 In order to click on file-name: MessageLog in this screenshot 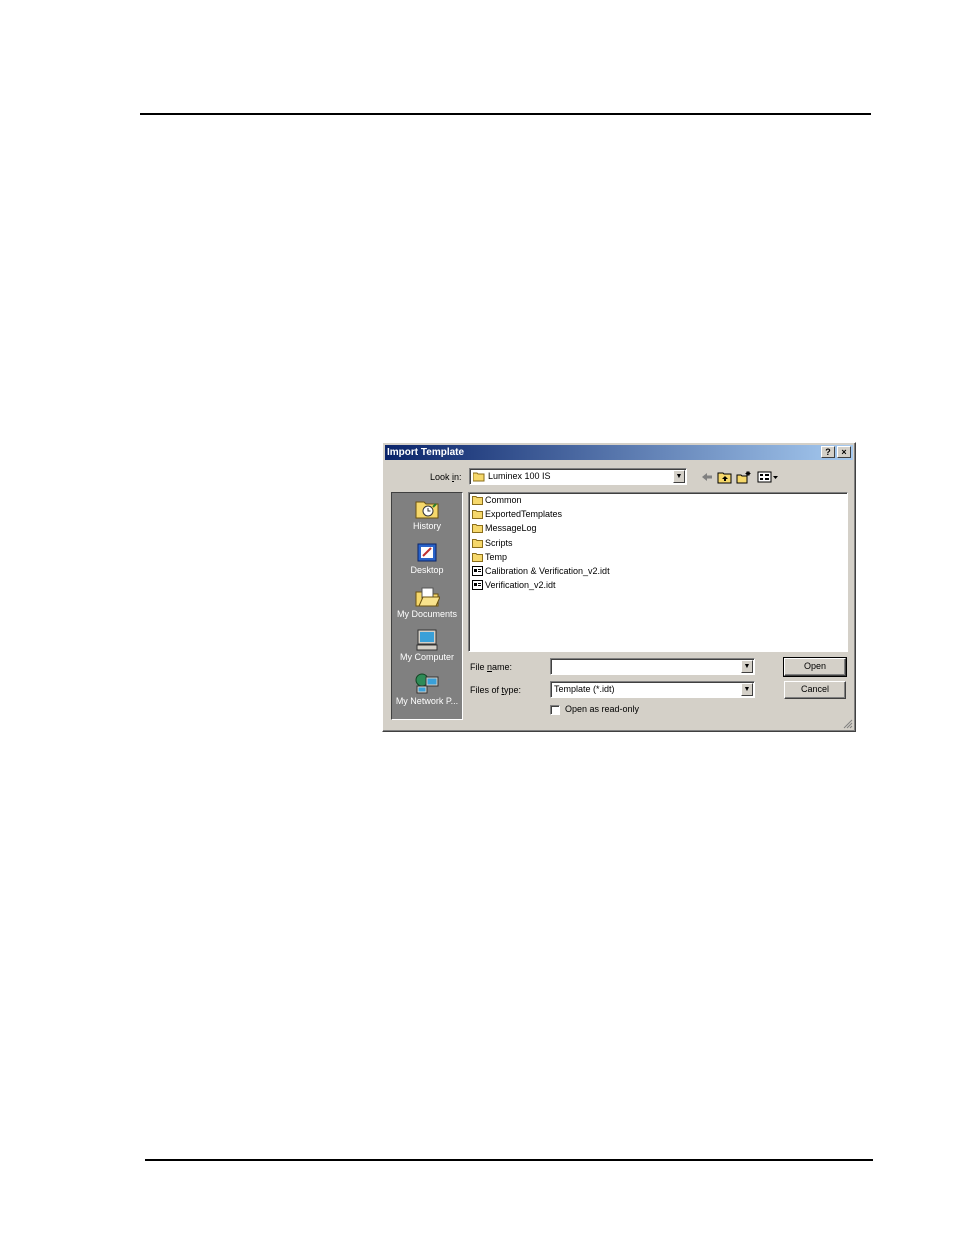, I will do `click(511, 528)`.